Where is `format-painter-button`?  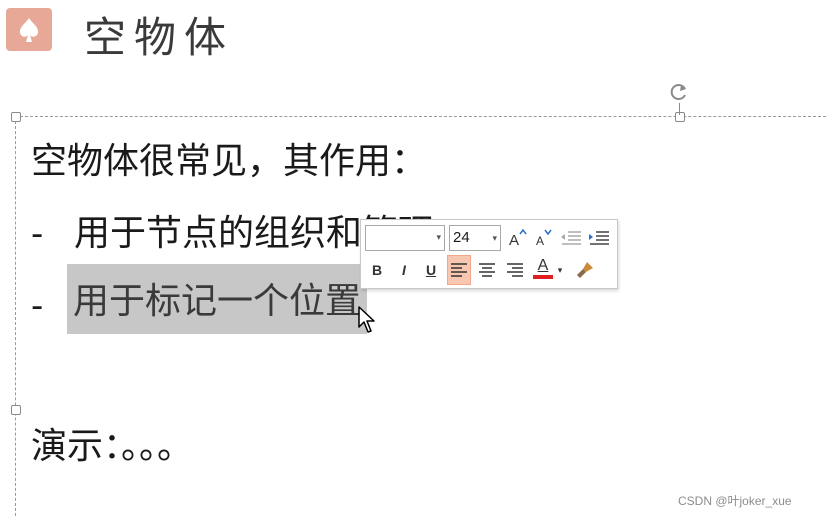
format-painter-button is located at coordinates (585, 270).